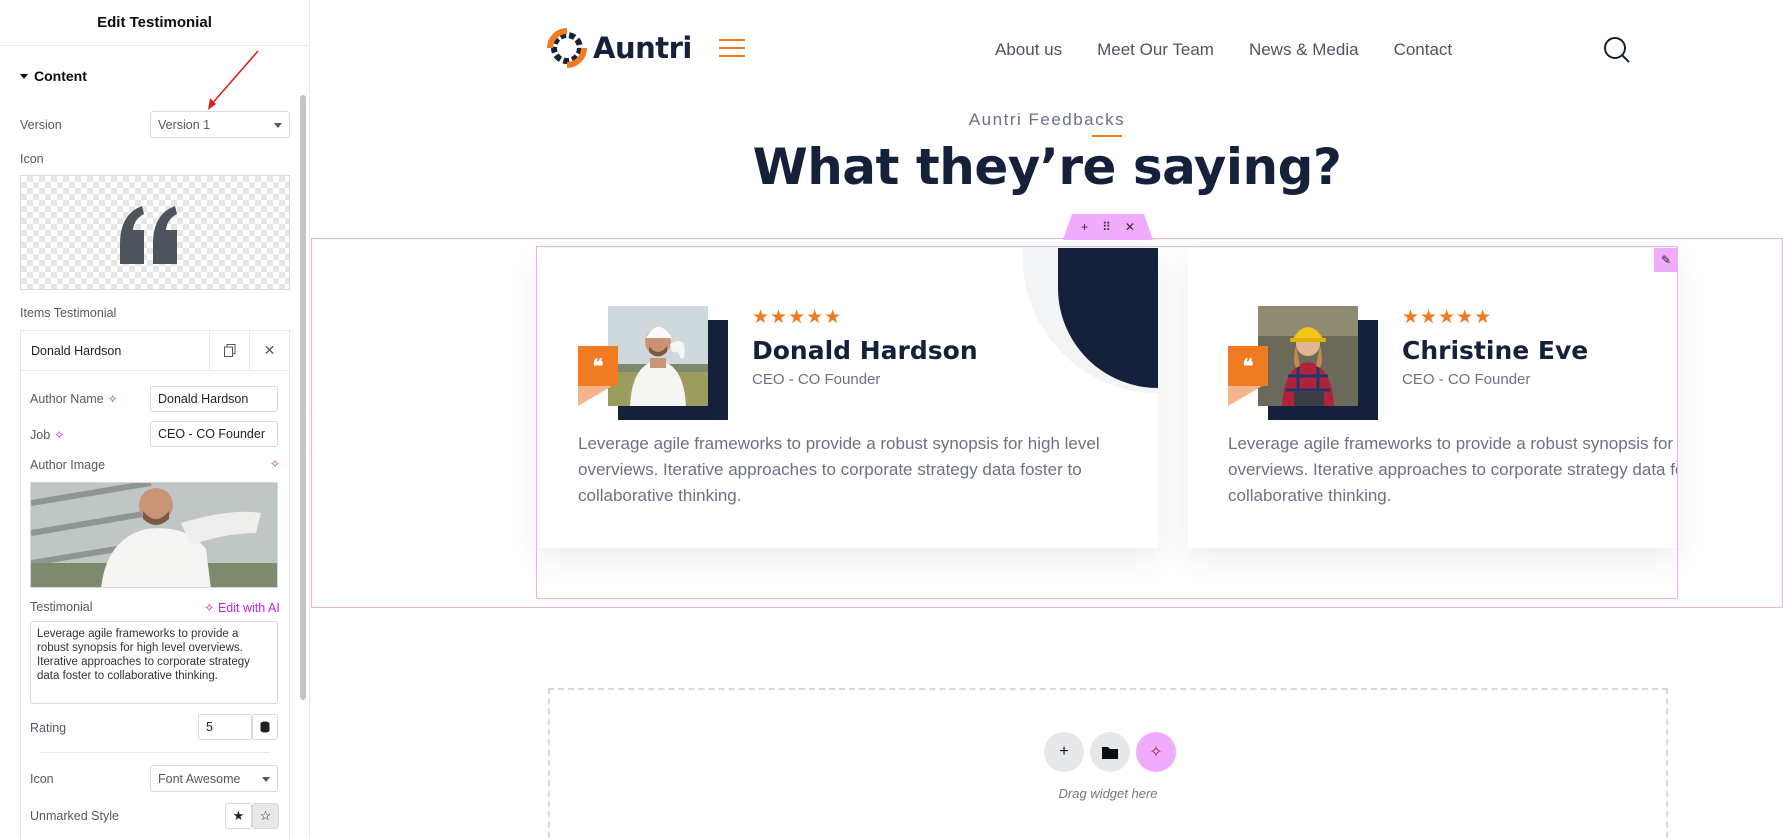 The image size is (1783, 839). Describe the element at coordinates (1304, 50) in the screenshot. I see `nav-news-media: News & Media` at that location.